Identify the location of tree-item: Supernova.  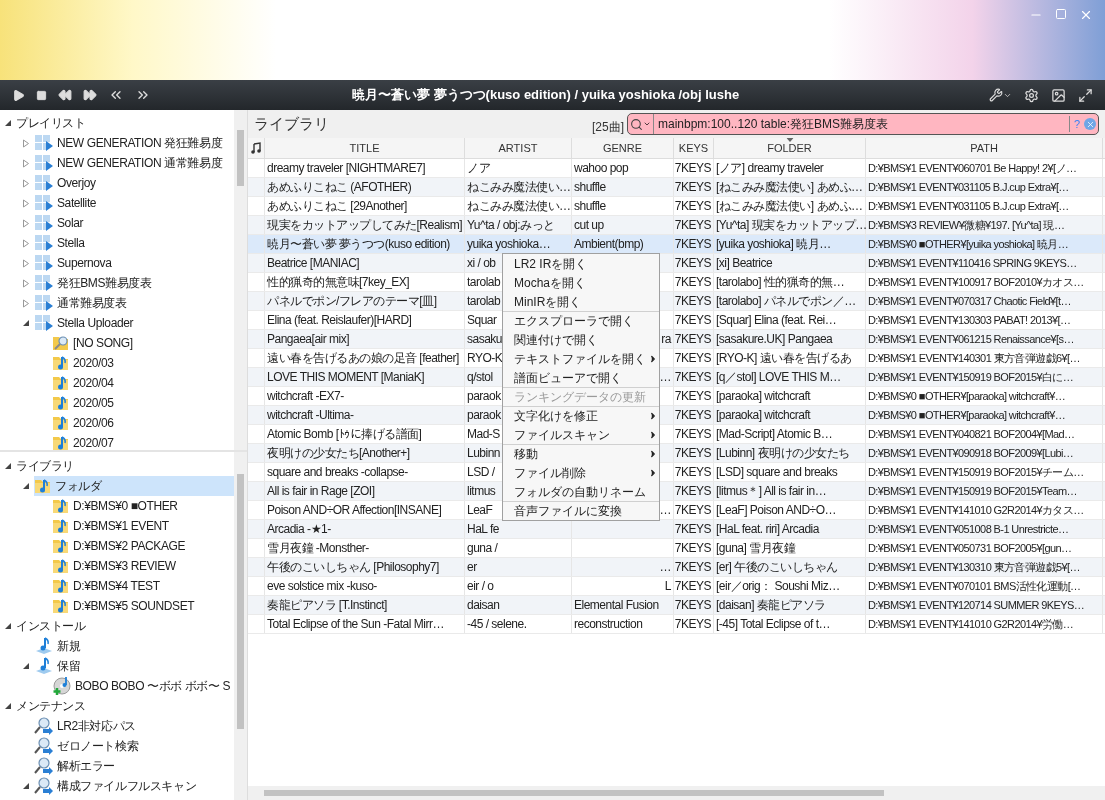
(77, 263).